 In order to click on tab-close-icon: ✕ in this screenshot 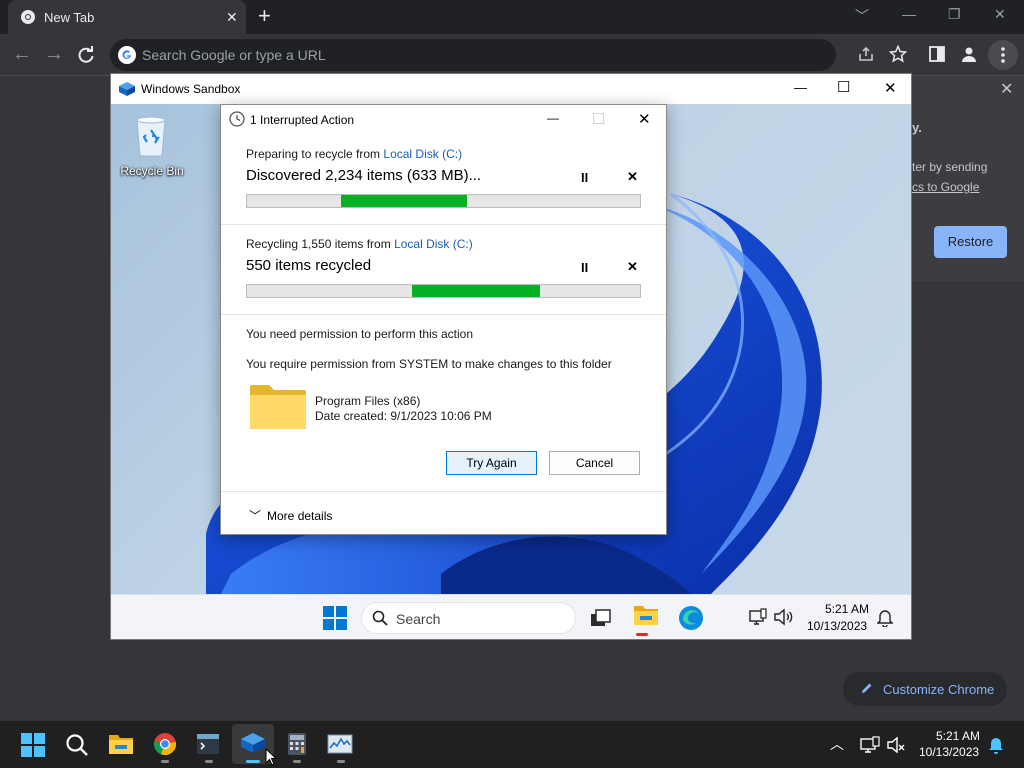, I will do `click(232, 17)`.